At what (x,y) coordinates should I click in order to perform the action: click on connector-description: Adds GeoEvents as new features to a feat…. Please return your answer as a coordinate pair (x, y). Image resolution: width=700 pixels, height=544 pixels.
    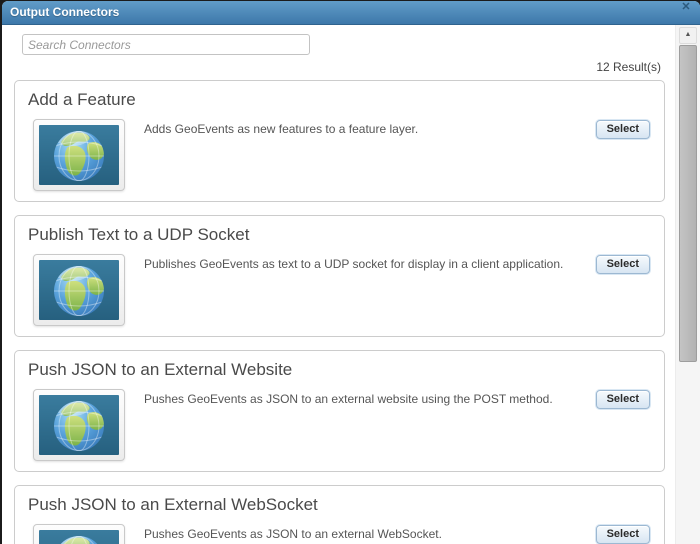
    Looking at the image, I should click on (281, 129).